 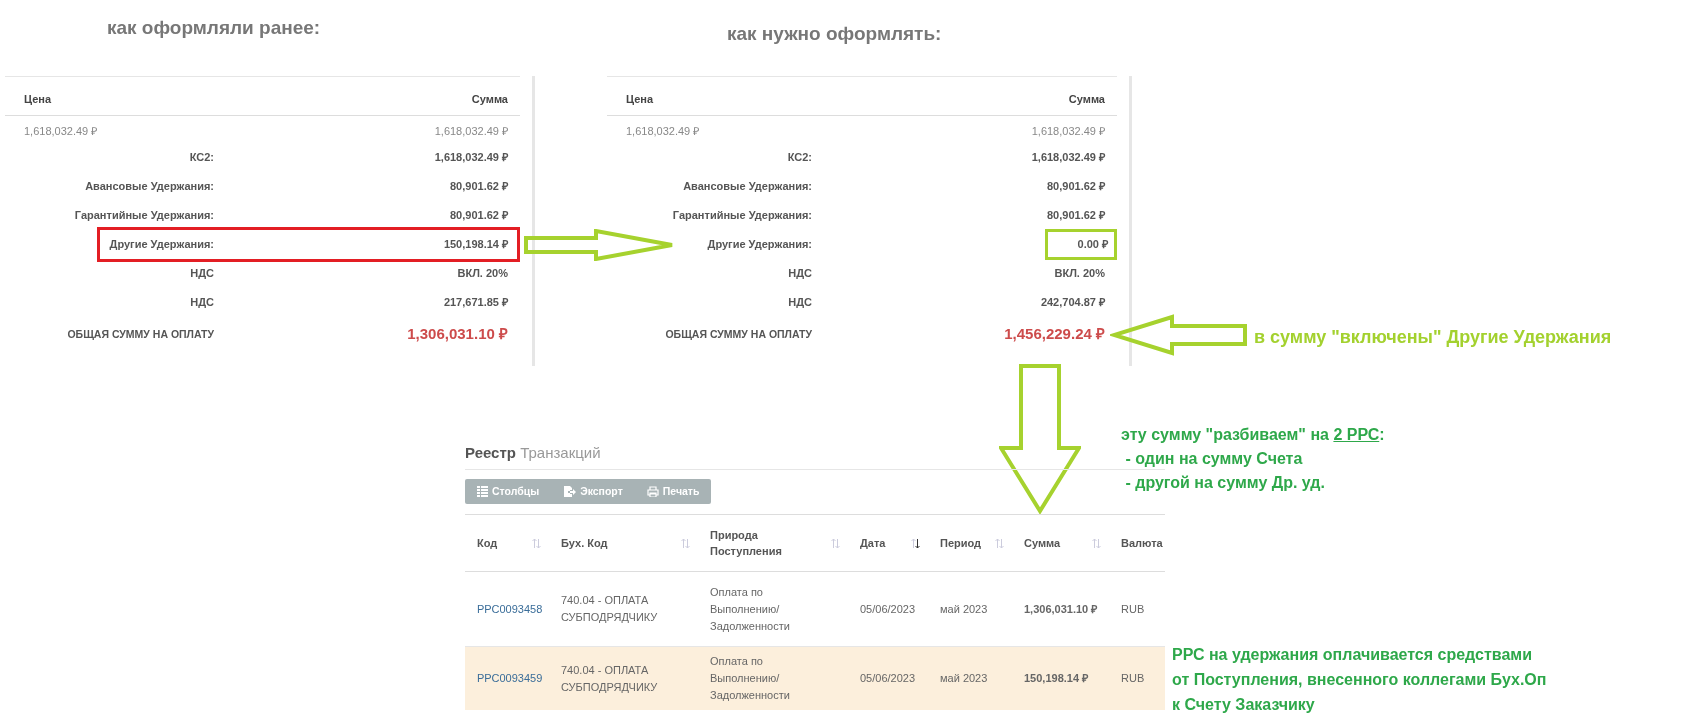 I want to click on column-header: Валюта, so click(x=1142, y=543).